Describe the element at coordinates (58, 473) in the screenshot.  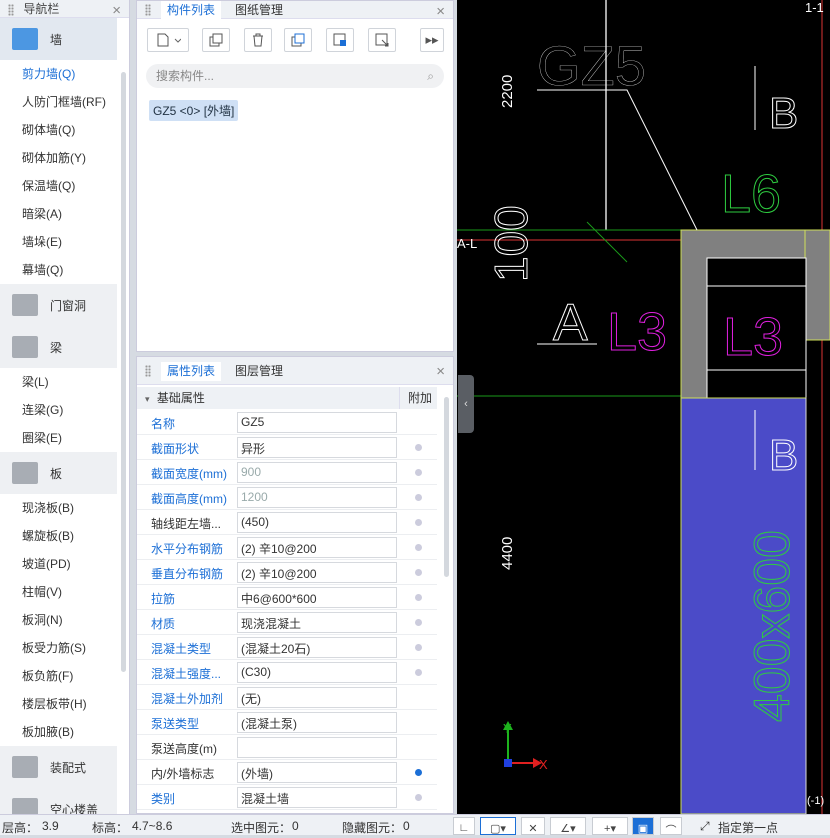
I see `nav-category-3: 板` at that location.